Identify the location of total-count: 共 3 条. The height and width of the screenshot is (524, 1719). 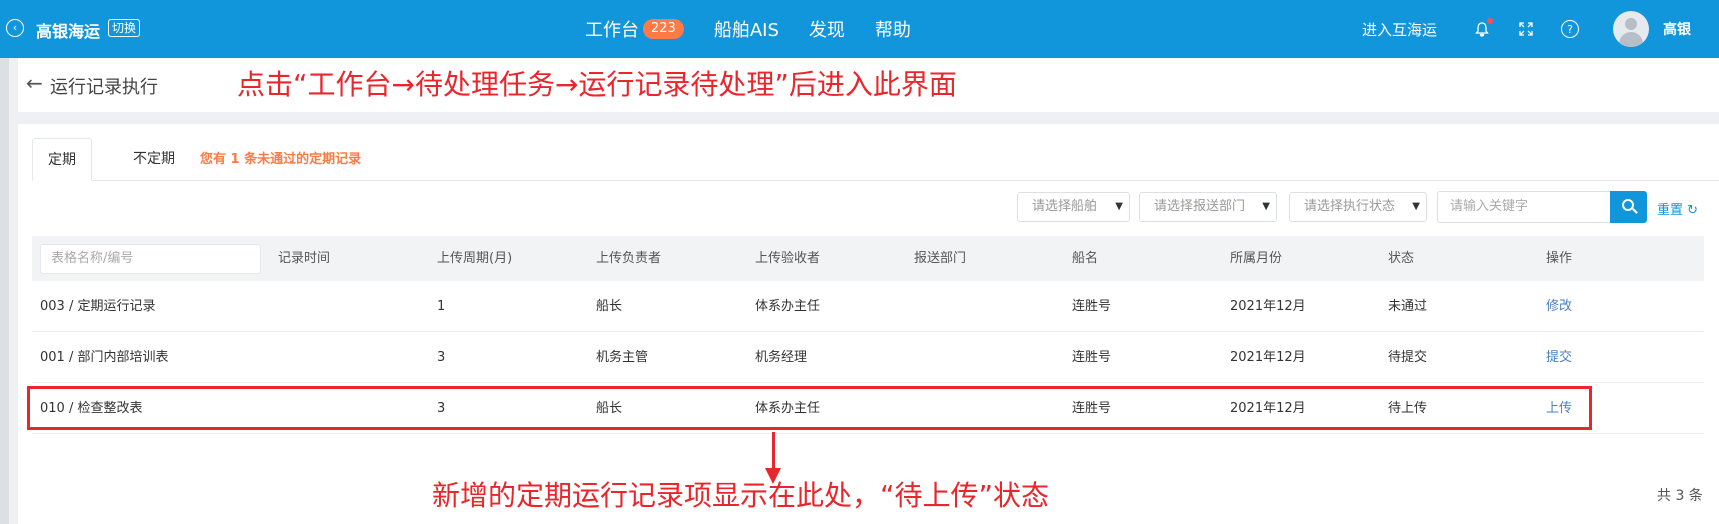
(1680, 496).